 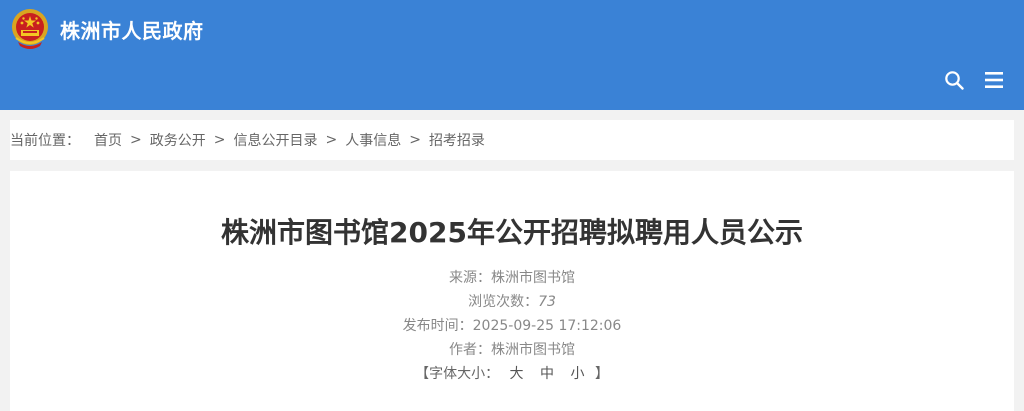 I want to click on breadcrumb-item-gov-affairs: 政务公开, so click(x=178, y=140).